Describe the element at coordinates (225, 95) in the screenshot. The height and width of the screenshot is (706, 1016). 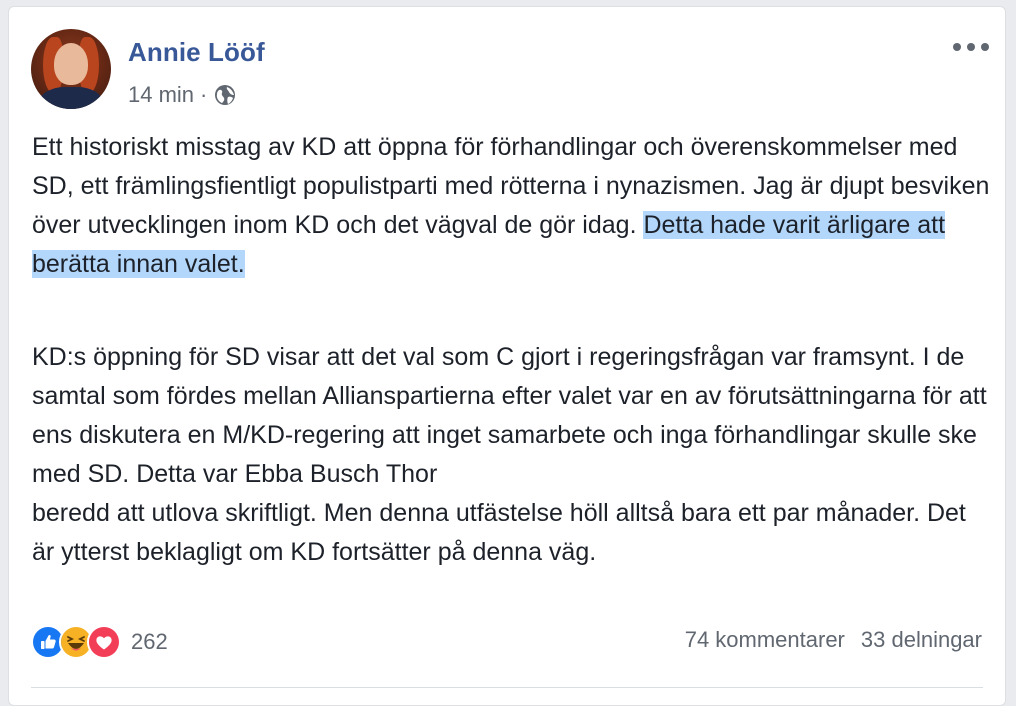
I see `globe-icon` at that location.